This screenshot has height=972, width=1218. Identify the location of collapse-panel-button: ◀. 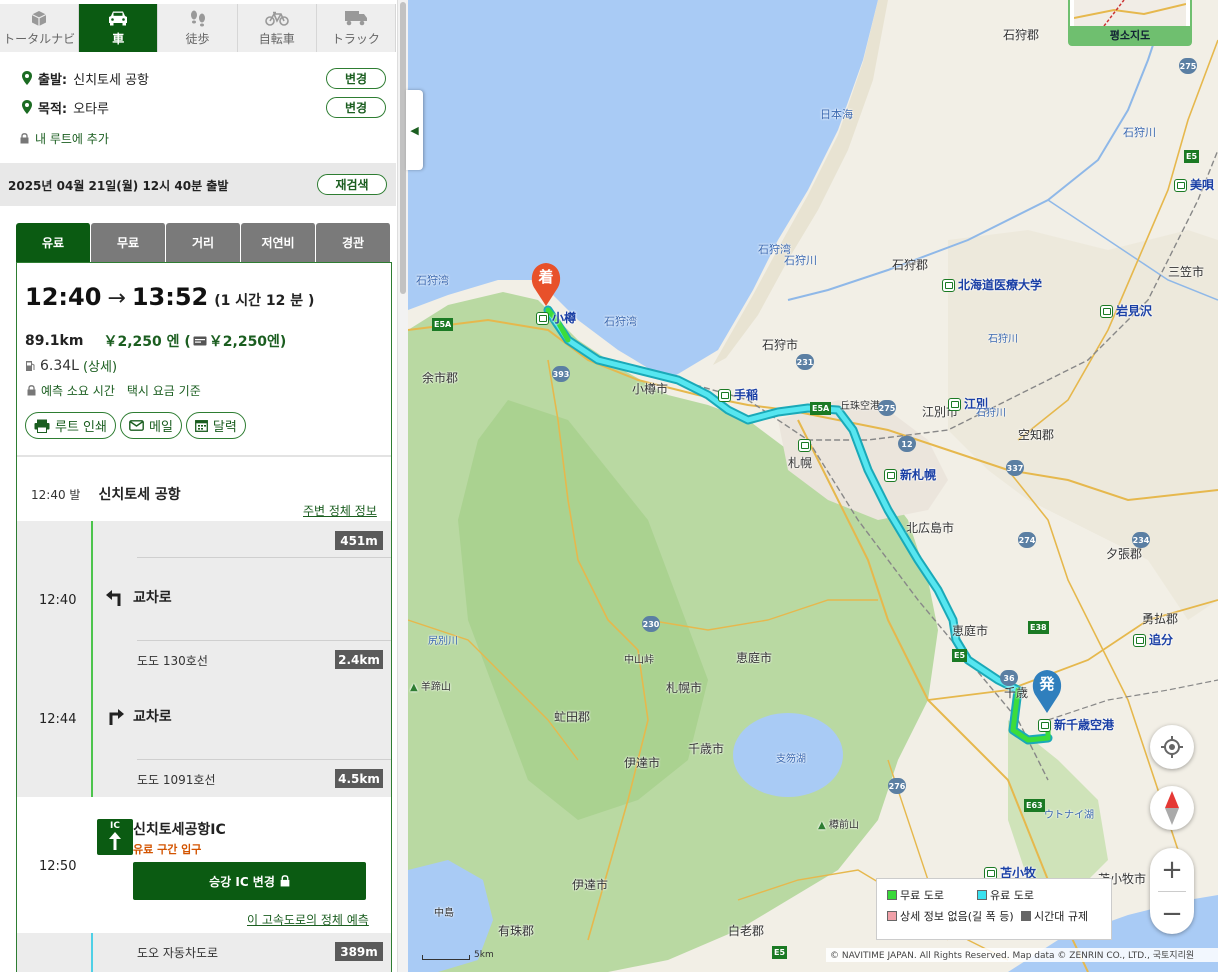
(414, 130).